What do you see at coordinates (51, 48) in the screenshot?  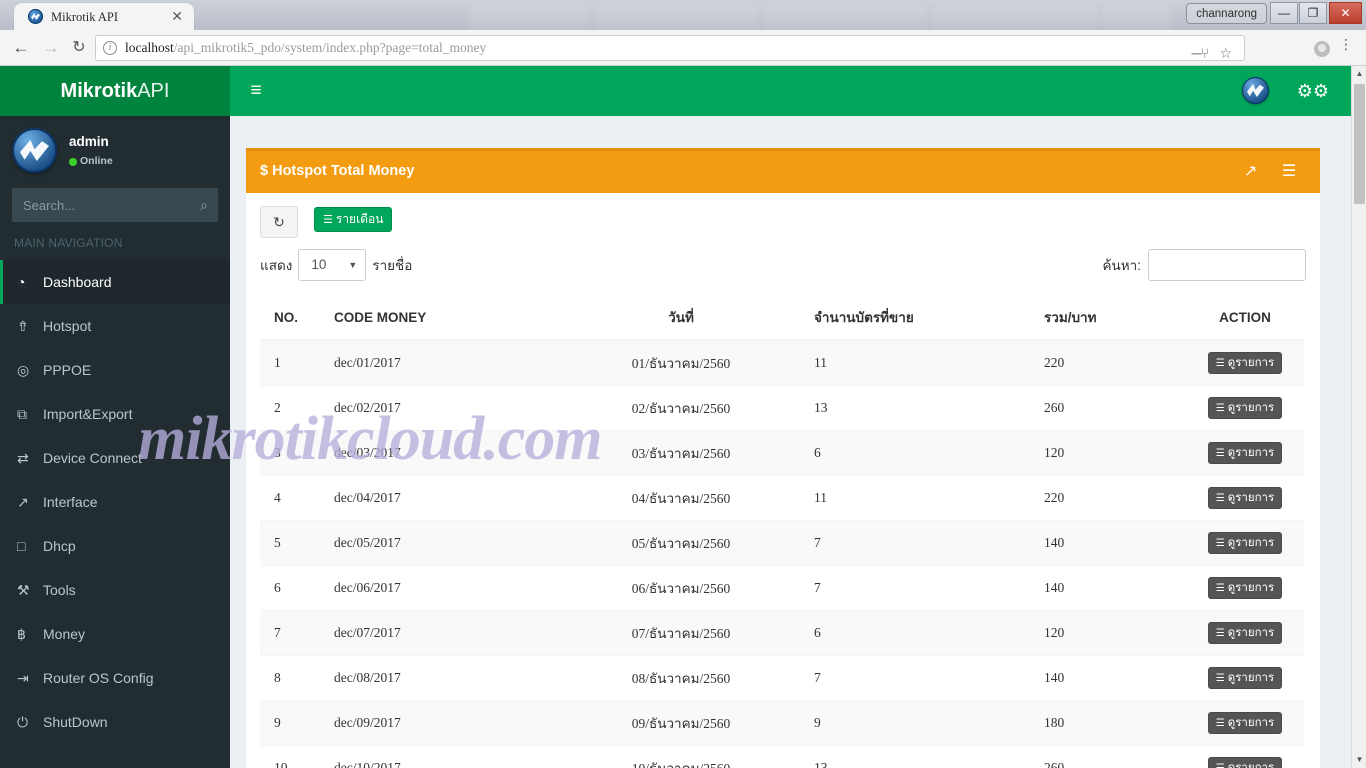 I see `forward-icon: →` at bounding box center [51, 48].